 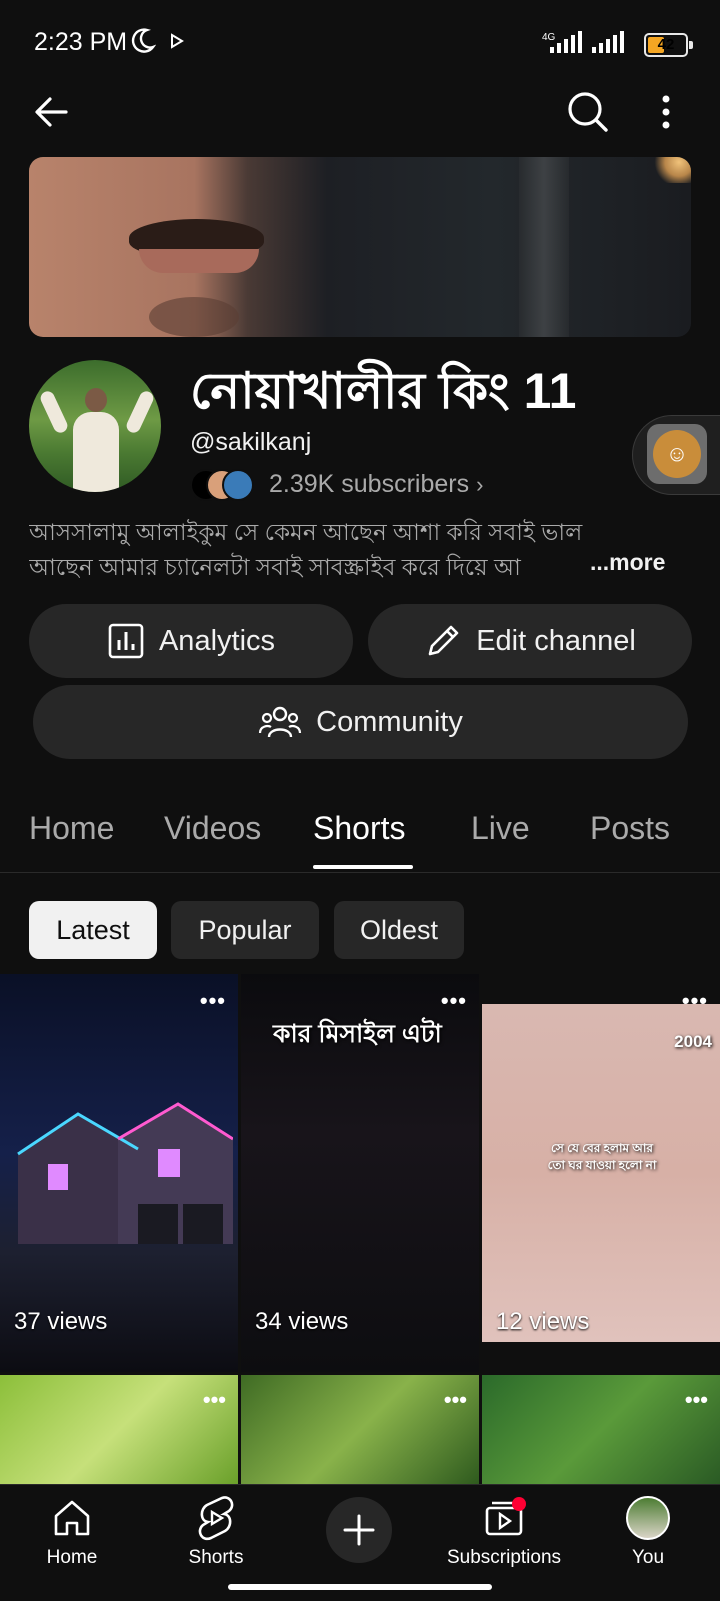 I want to click on community-icon, so click(x=280, y=722).